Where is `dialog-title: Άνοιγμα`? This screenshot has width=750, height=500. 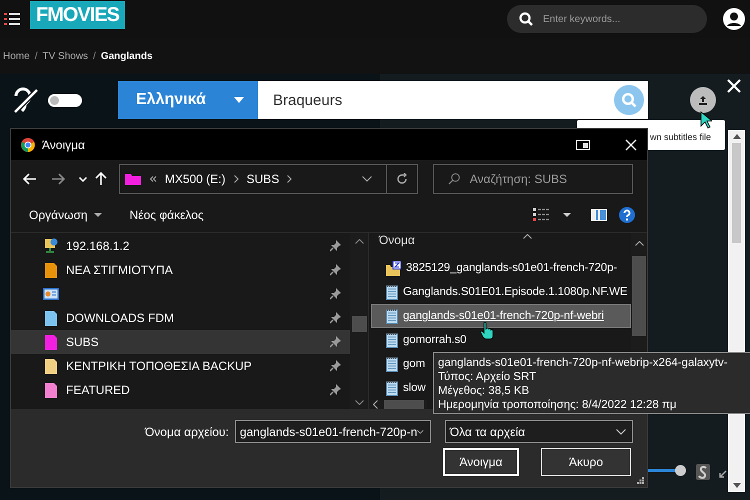 dialog-title: Άνοιγμα is located at coordinates (63, 145).